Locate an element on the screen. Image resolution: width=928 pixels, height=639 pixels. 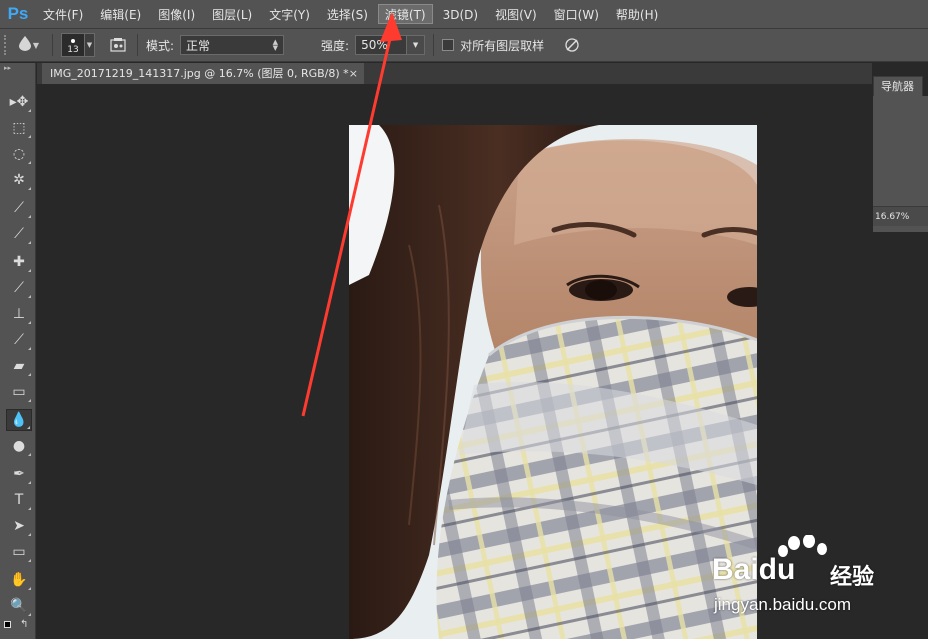
brush-size-value: 13 is located at coordinates (73, 50).